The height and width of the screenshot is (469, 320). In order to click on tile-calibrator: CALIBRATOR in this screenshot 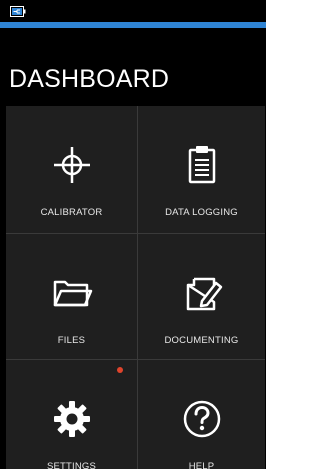, I will do `click(71, 169)`.